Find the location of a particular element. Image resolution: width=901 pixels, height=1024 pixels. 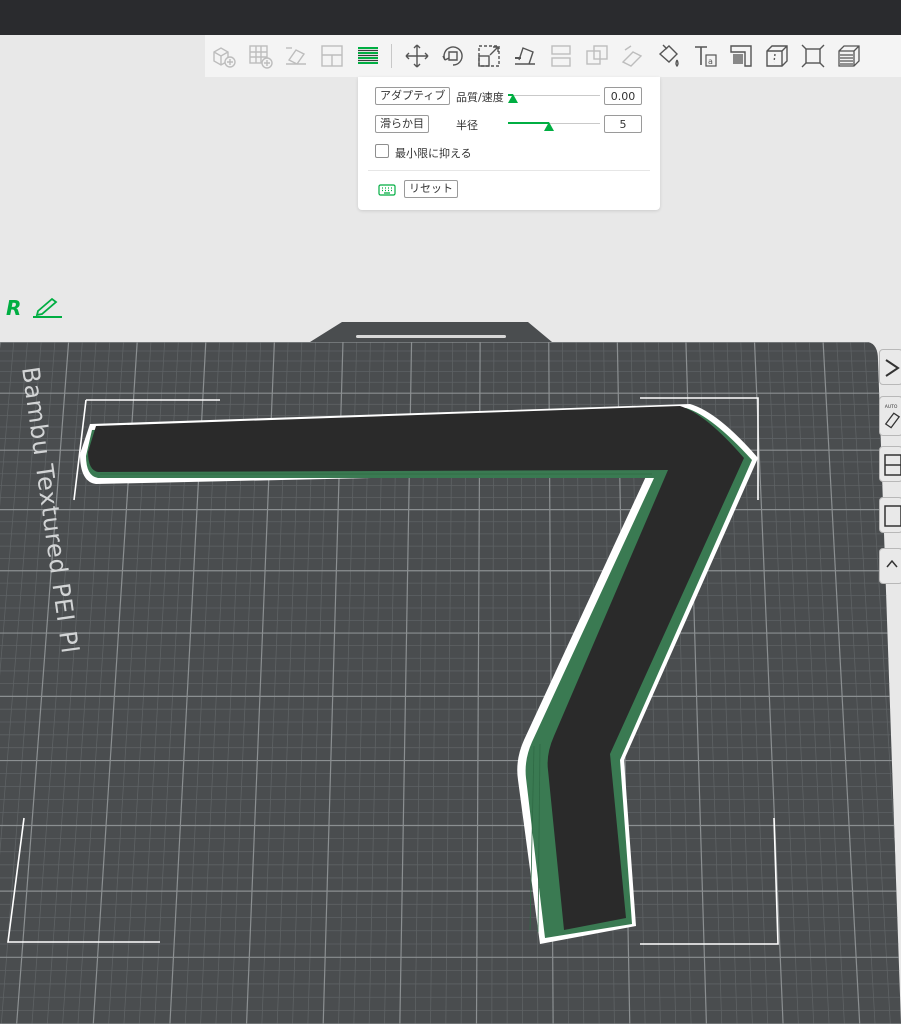

collapse-sidebar-button is located at coordinates (890, 367).